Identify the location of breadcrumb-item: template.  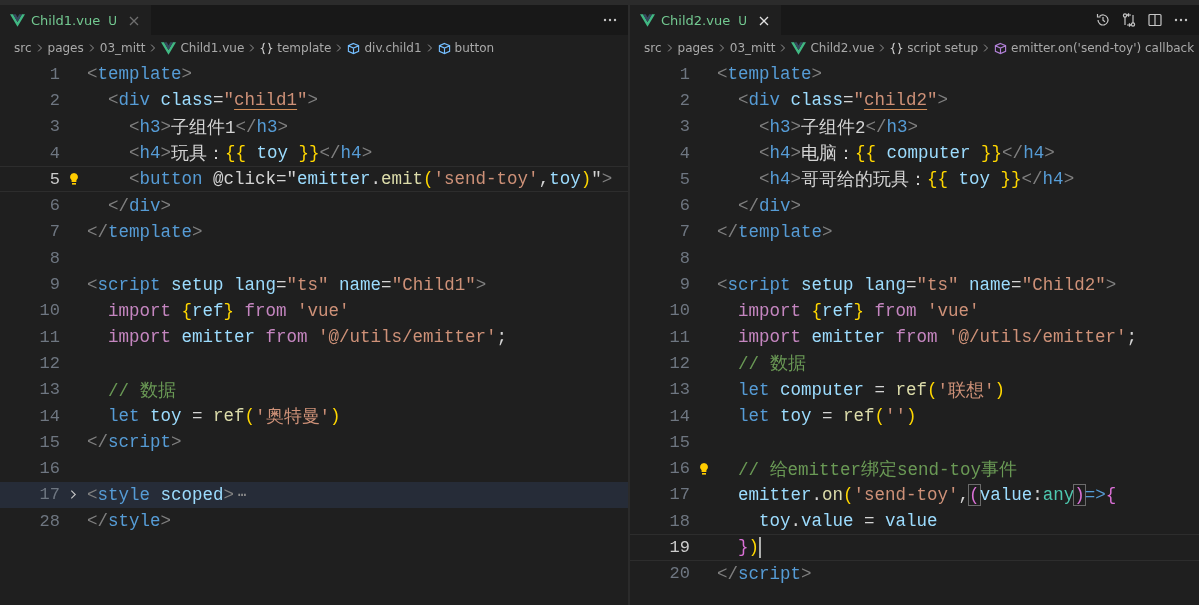
(296, 48).